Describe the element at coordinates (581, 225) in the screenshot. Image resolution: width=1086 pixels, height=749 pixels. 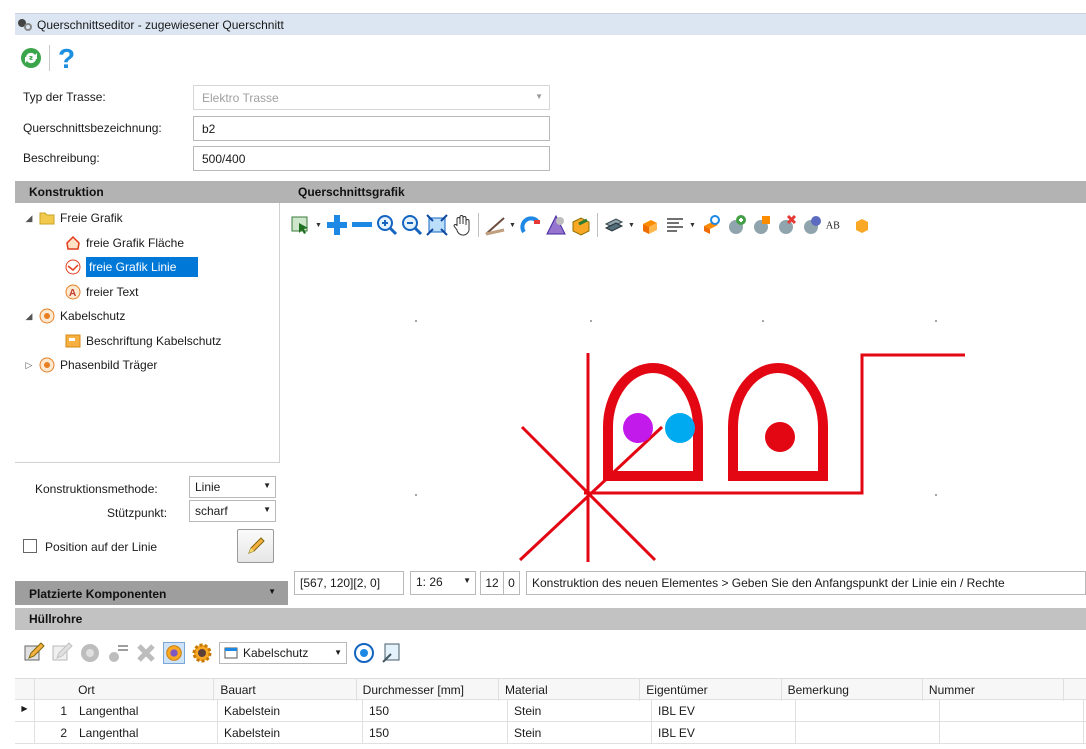
I see `export-icon` at that location.